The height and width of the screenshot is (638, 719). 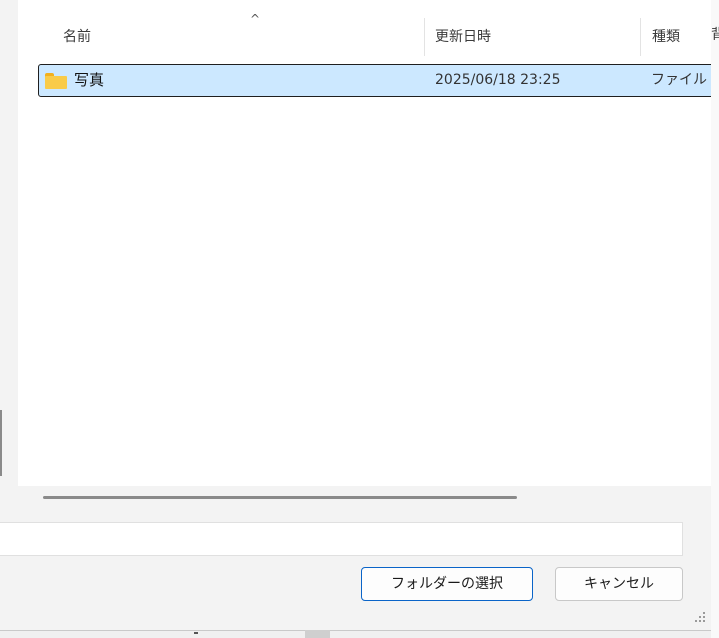 What do you see at coordinates (9, 255) in the screenshot?
I see `navigation-pane` at bounding box center [9, 255].